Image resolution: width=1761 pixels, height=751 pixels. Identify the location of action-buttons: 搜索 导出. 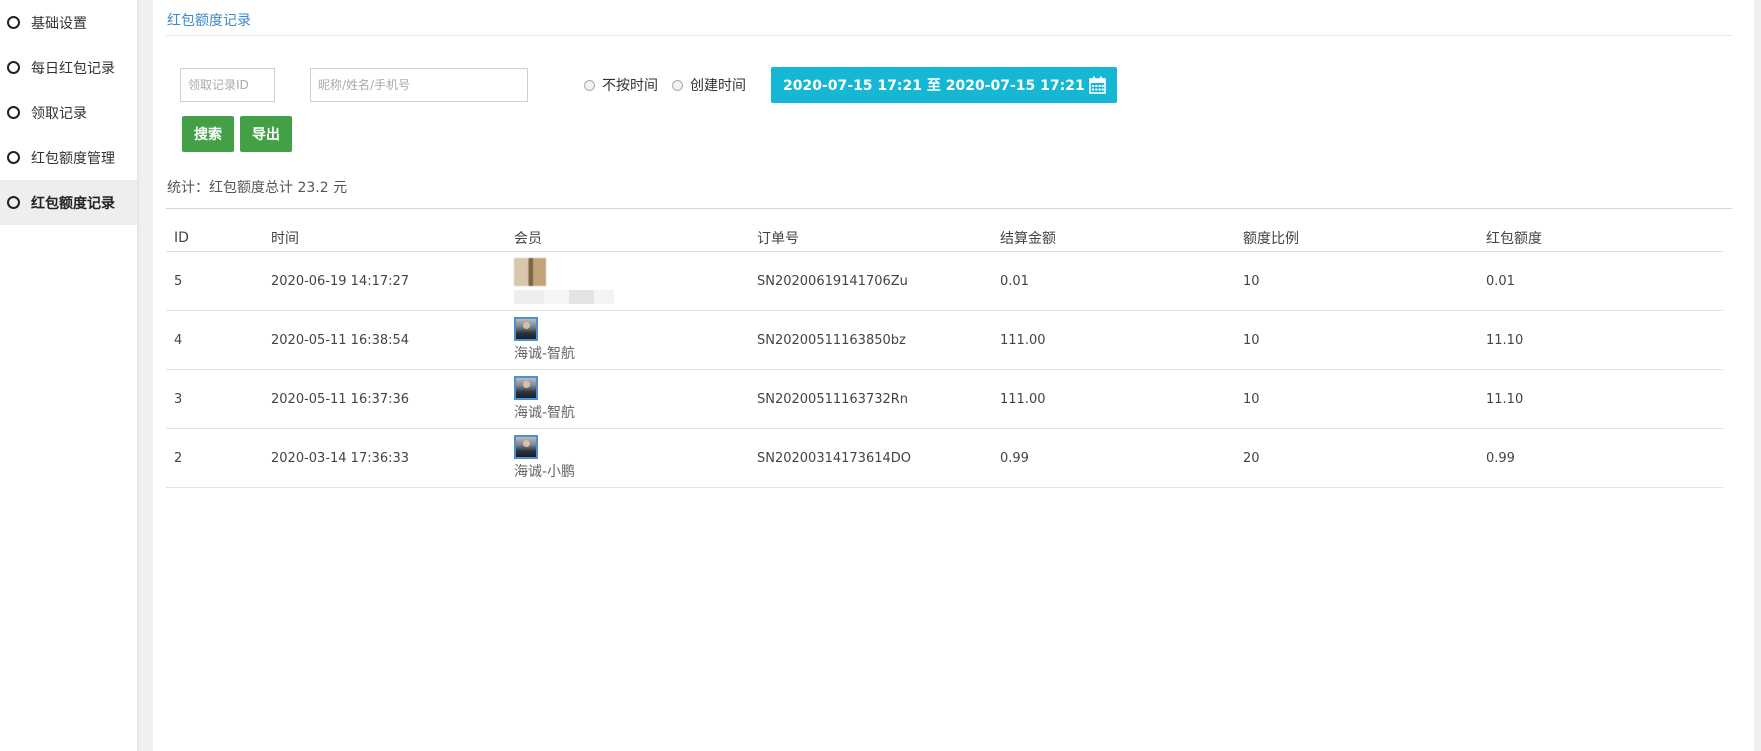
(957, 134).